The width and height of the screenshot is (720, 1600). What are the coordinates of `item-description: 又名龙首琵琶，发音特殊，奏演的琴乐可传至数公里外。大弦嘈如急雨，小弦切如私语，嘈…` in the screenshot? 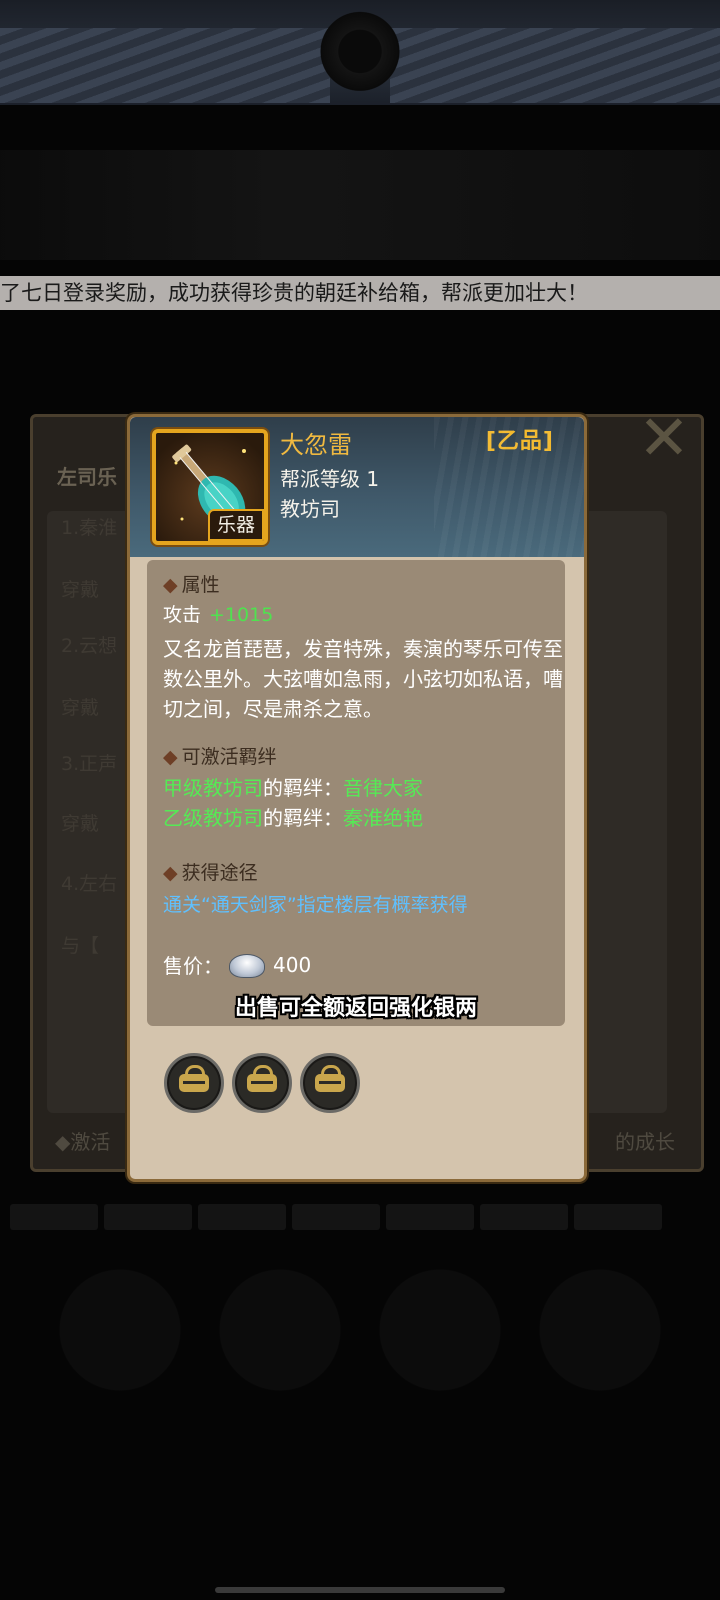 It's located at (363, 679).